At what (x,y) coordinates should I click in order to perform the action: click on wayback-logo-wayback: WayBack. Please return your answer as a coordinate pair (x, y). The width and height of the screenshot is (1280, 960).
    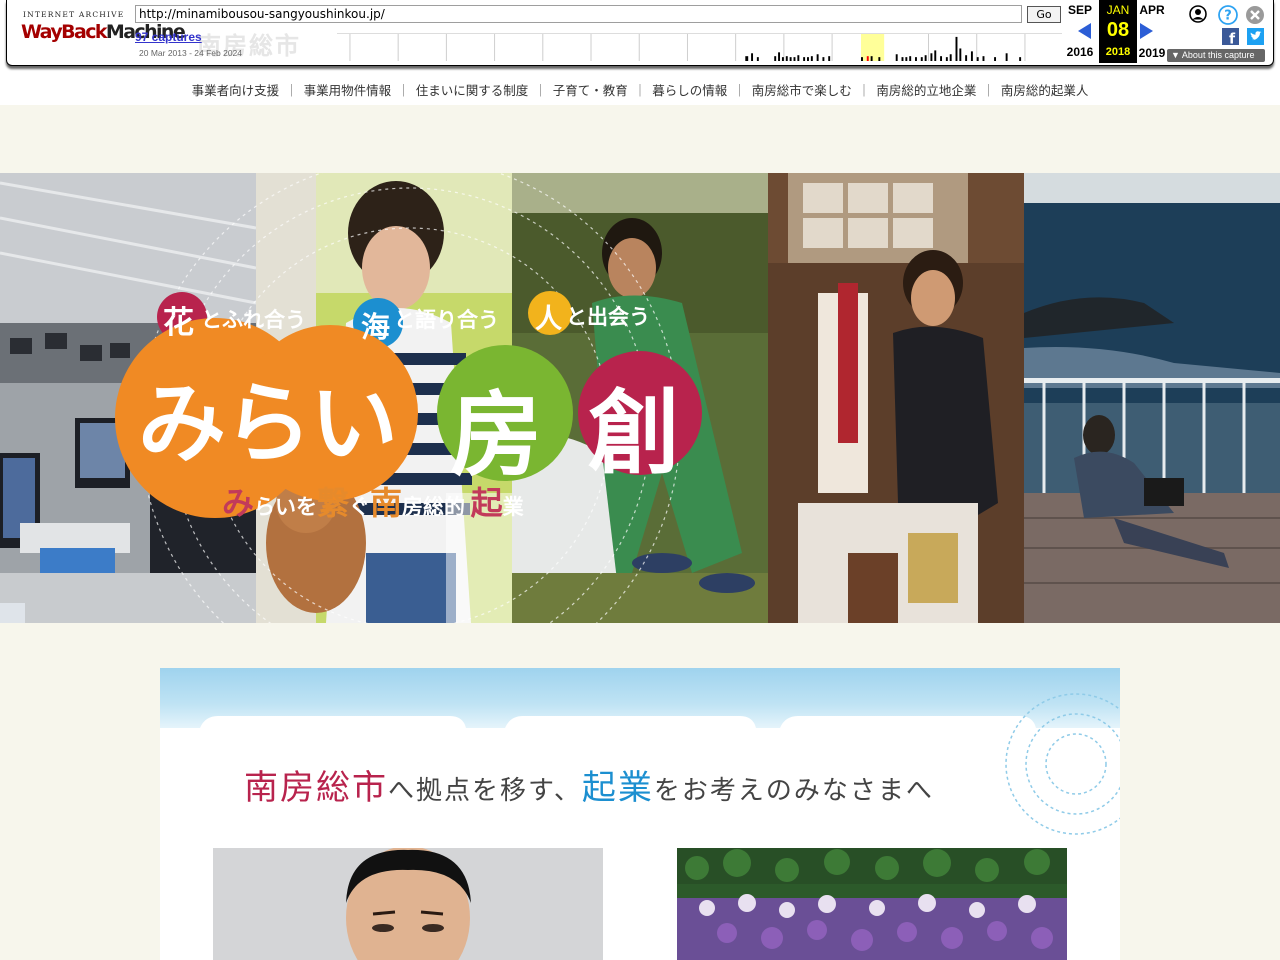
    Looking at the image, I should click on (64, 32).